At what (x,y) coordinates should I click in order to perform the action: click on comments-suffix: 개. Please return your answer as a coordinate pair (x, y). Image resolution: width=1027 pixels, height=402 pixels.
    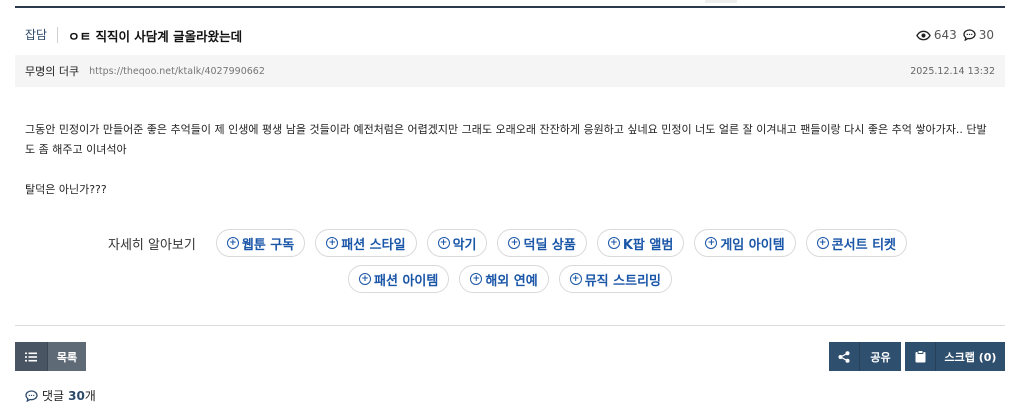
    Looking at the image, I should click on (90, 395).